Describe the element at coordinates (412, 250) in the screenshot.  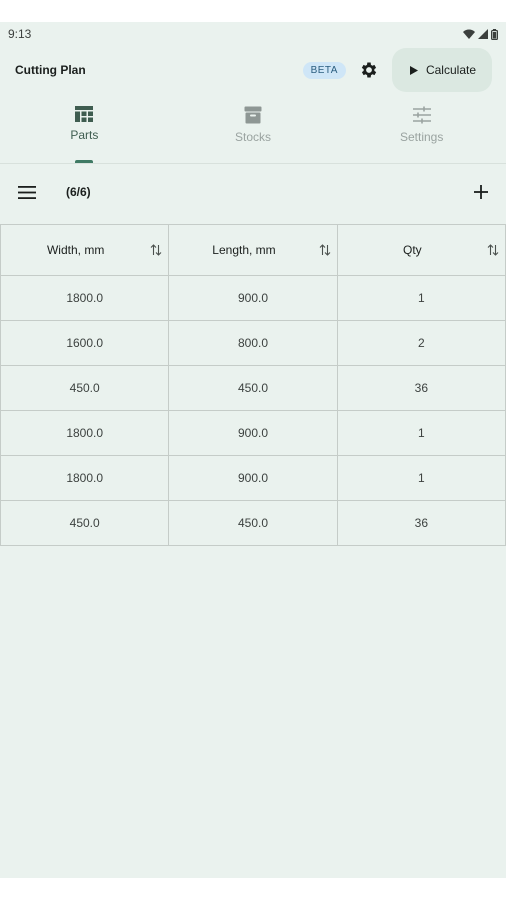
I see `column-header-label: Qty` at that location.